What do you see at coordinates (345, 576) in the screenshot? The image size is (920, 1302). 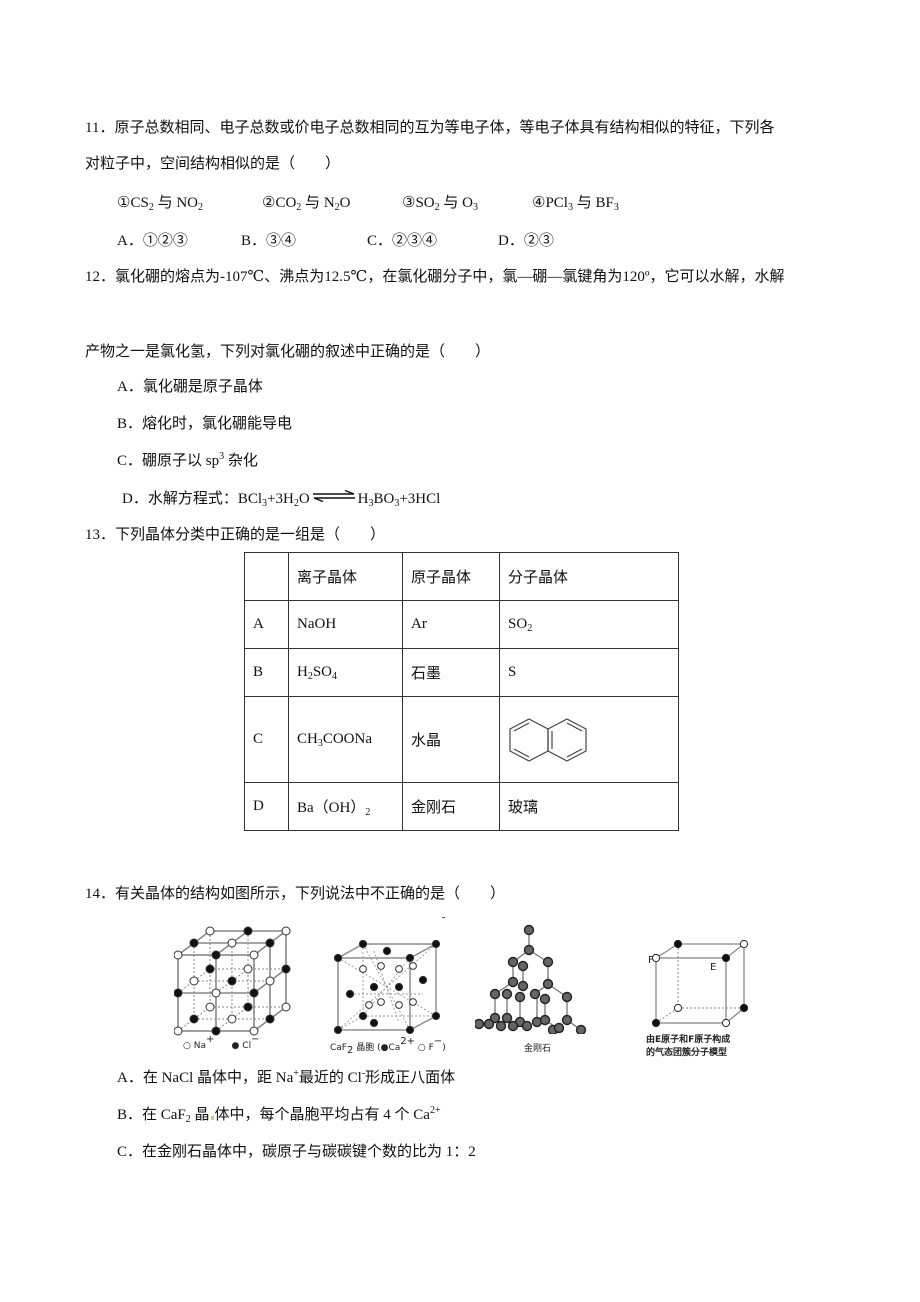 I see `header-ionic: 离子晶体` at bounding box center [345, 576].